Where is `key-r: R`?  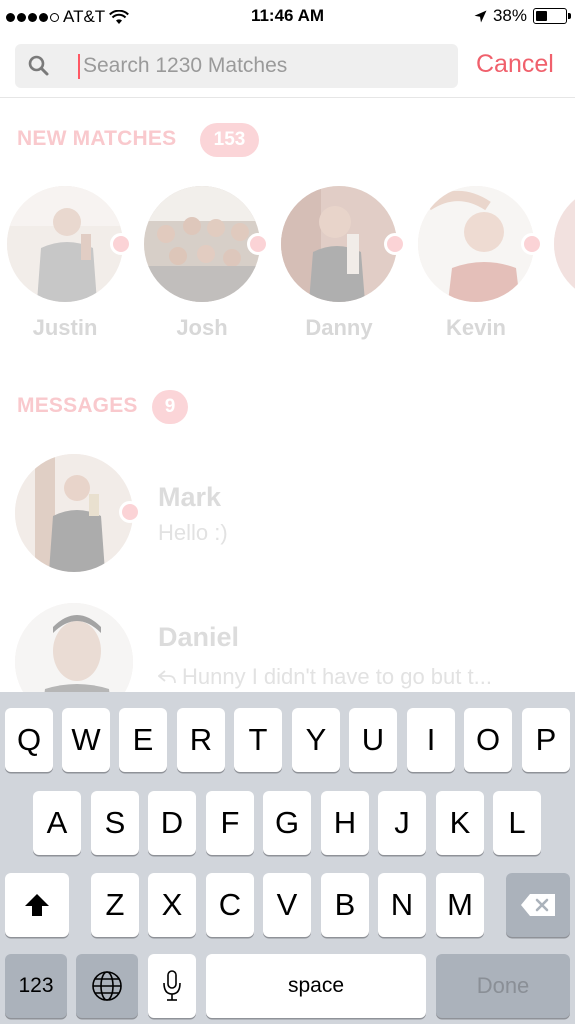 key-r: R is located at coordinates (201, 740).